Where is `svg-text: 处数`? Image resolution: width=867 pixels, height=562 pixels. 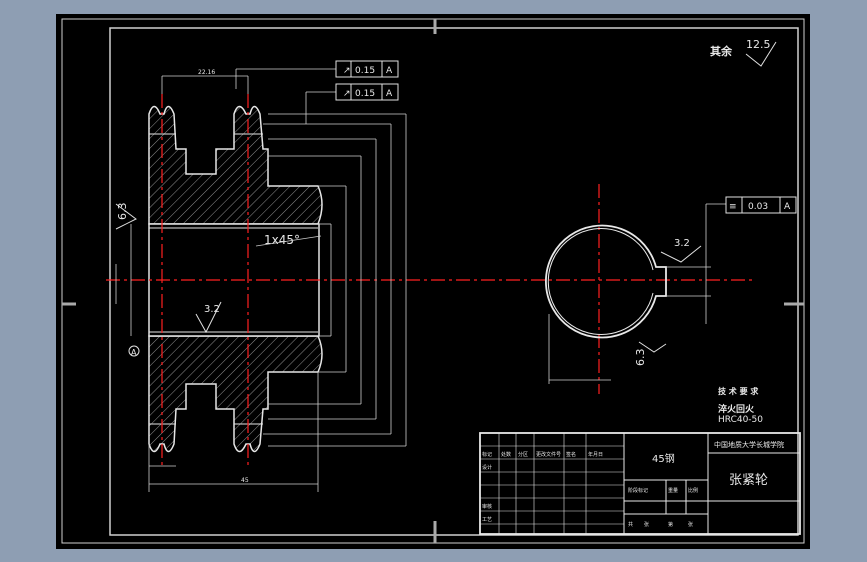
svg-text: 处数 is located at coordinates (506, 454).